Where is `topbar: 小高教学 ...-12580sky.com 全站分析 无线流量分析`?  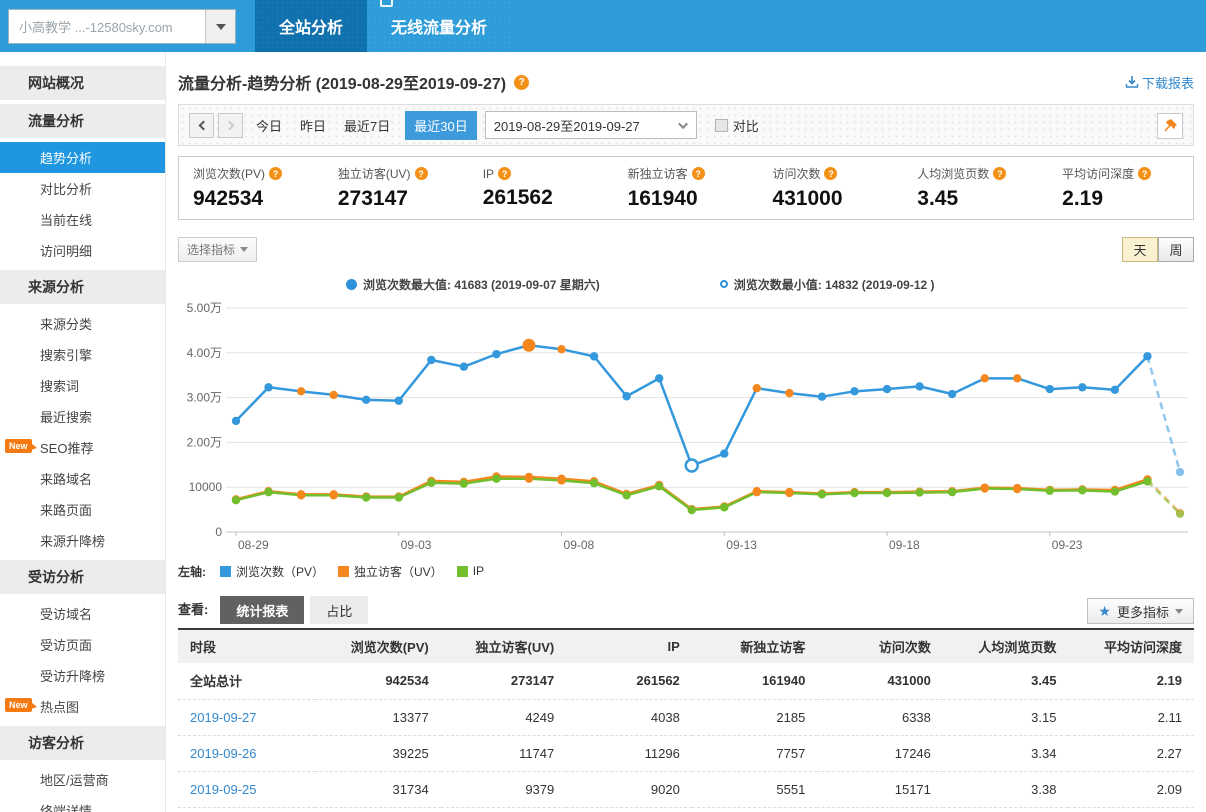 topbar: 小高教学 ...-12580sky.com 全站分析 无线流量分析 is located at coordinates (603, 26).